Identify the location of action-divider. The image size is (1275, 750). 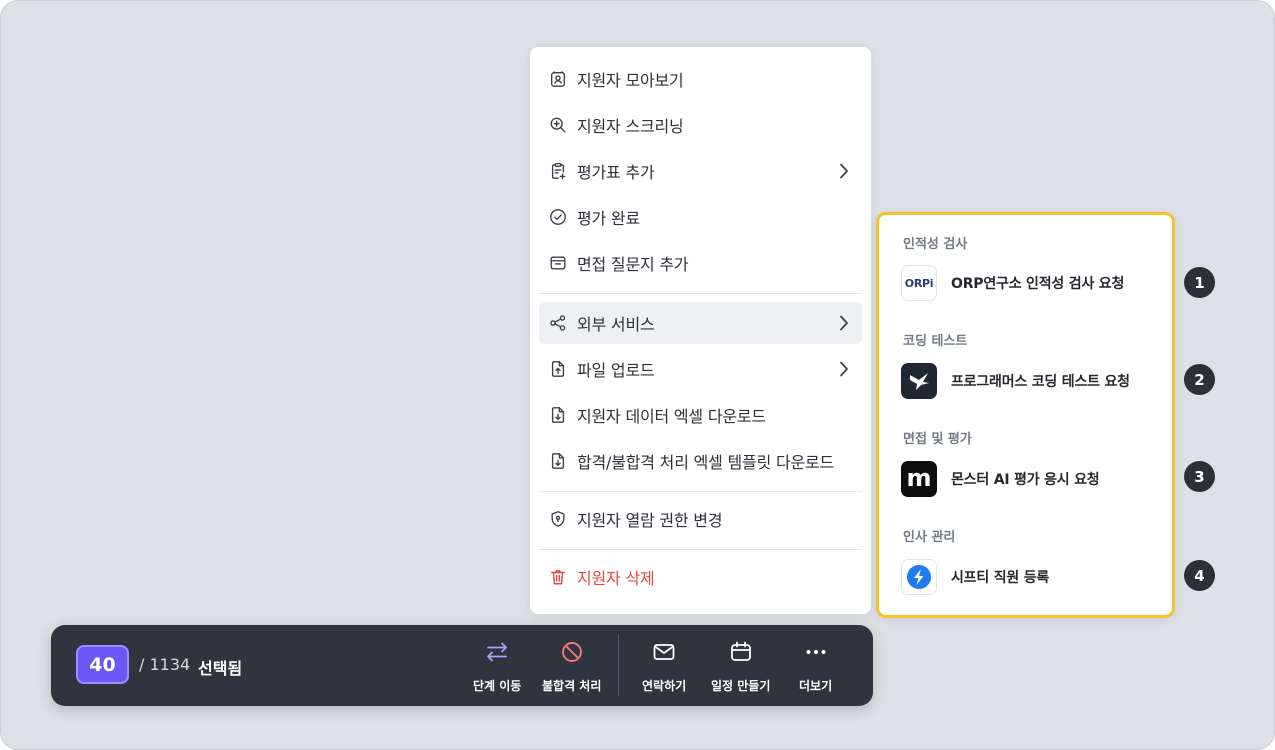
(618, 665).